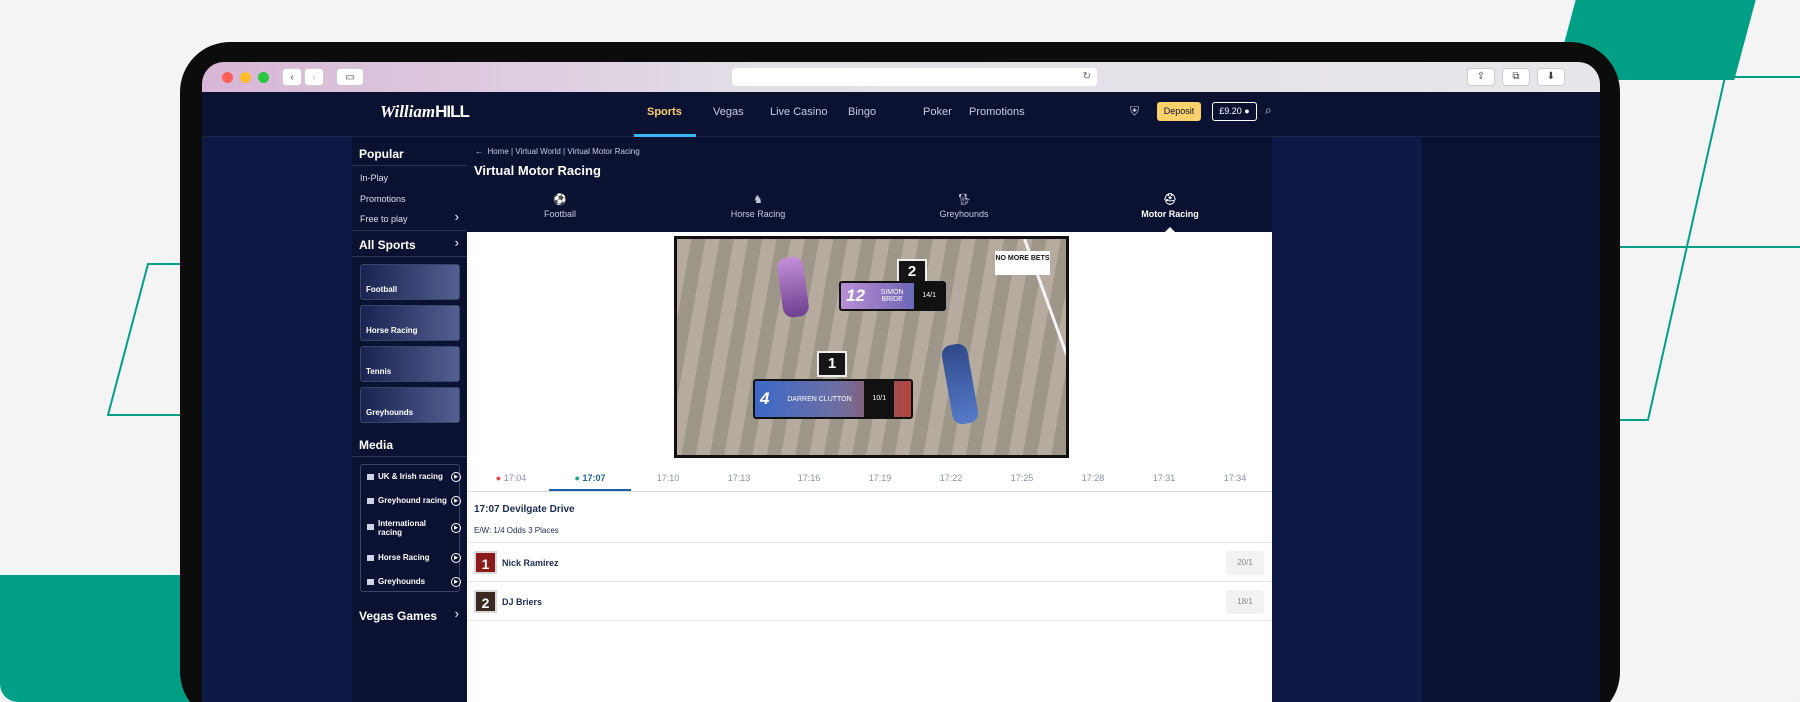  Describe the element at coordinates (1134, 111) in the screenshot. I see `safer-gambling-icon: ⛨` at that location.